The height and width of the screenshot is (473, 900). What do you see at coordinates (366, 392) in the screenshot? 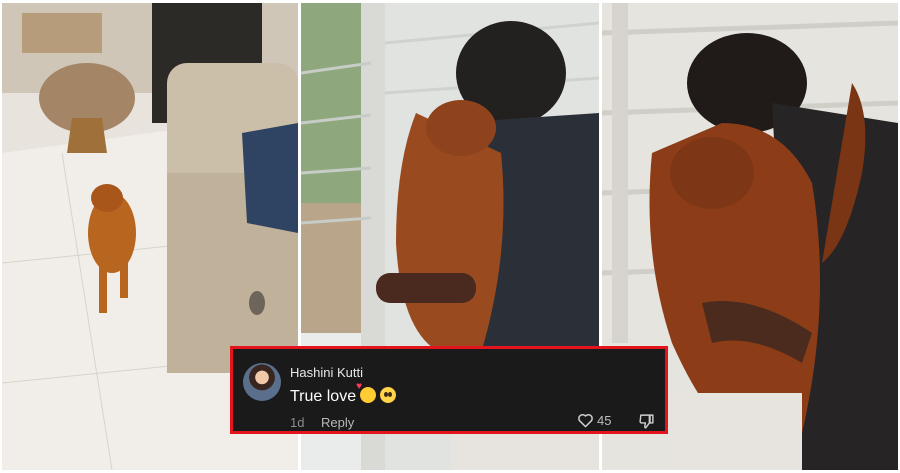
I see `smiling-face-with-hearts-icon` at bounding box center [366, 392].